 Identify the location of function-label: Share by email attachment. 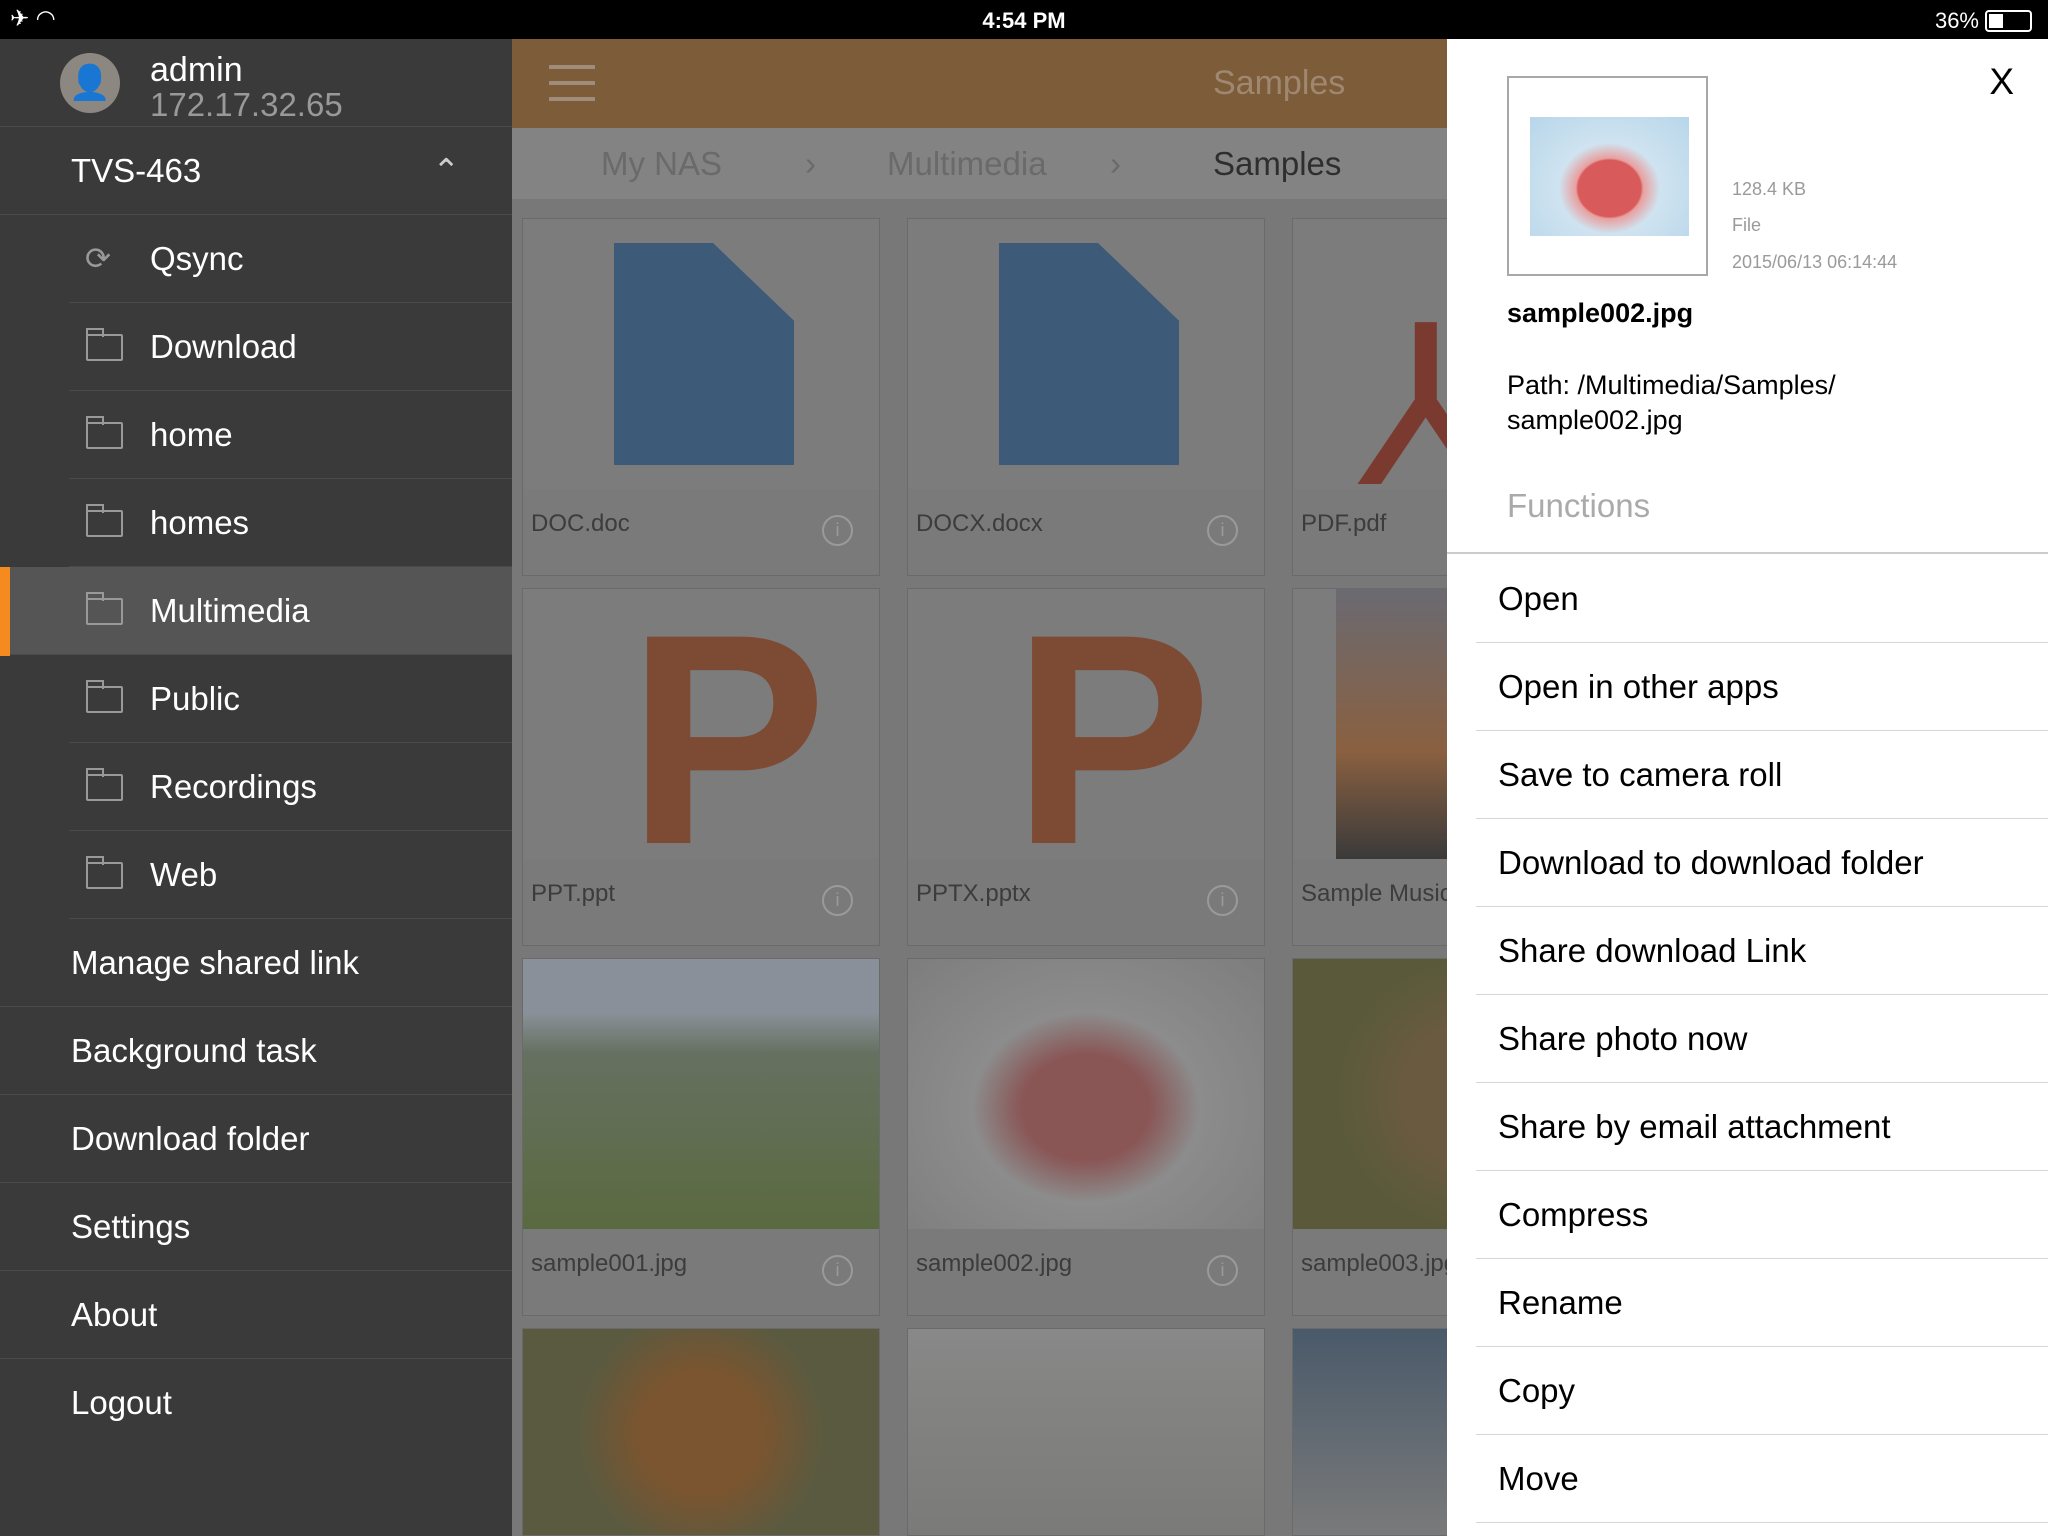
(1694, 1126).